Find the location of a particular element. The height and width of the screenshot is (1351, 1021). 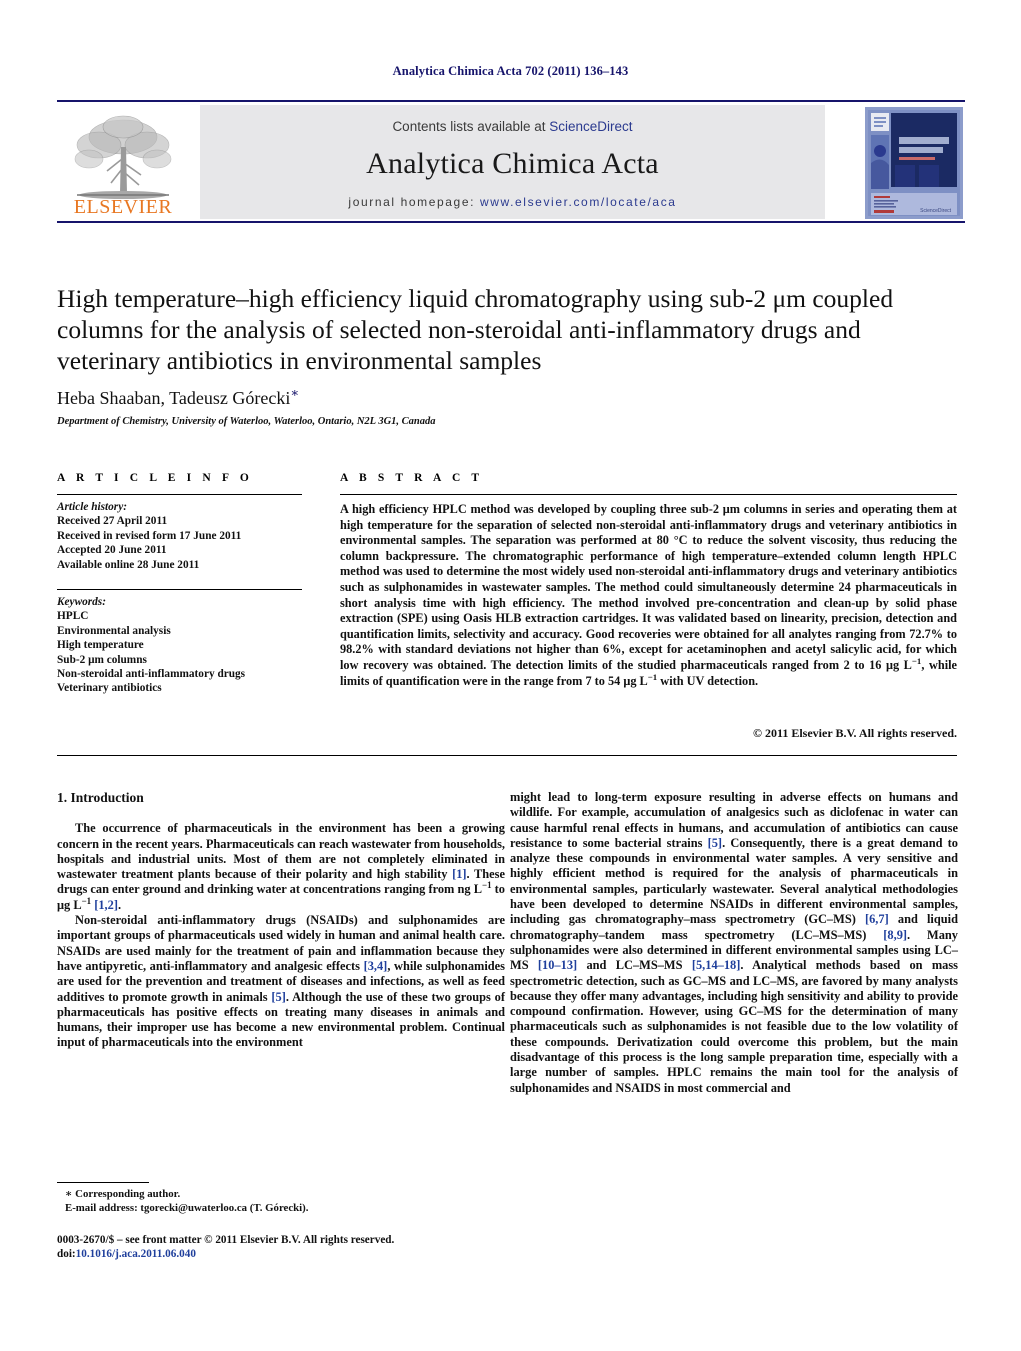

journal-title: Analytica Chimica Acta is located at coordinates (512, 163).